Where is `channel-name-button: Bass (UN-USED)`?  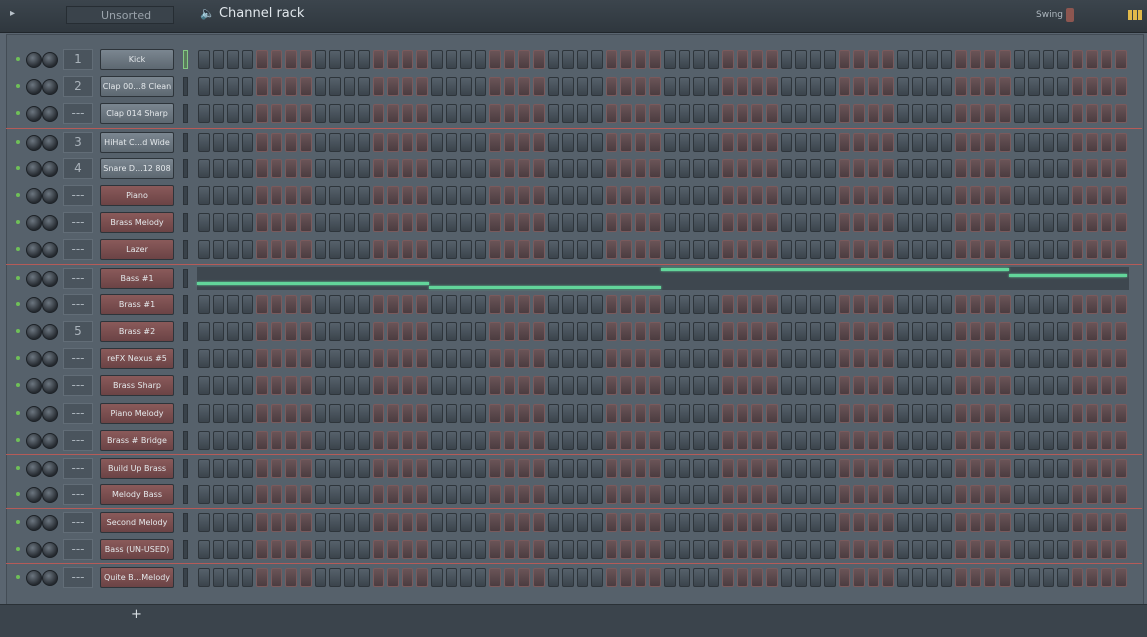
channel-name-button: Bass (UN-USED) is located at coordinates (137, 549).